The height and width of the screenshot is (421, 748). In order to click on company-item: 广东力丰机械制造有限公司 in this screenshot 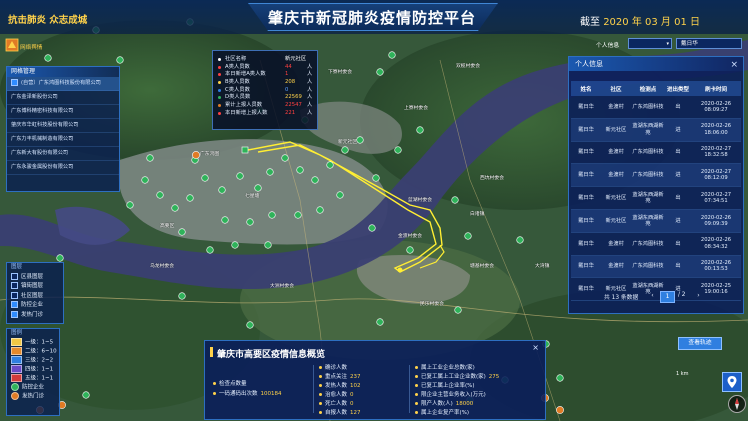, I will do `click(63, 140)`.